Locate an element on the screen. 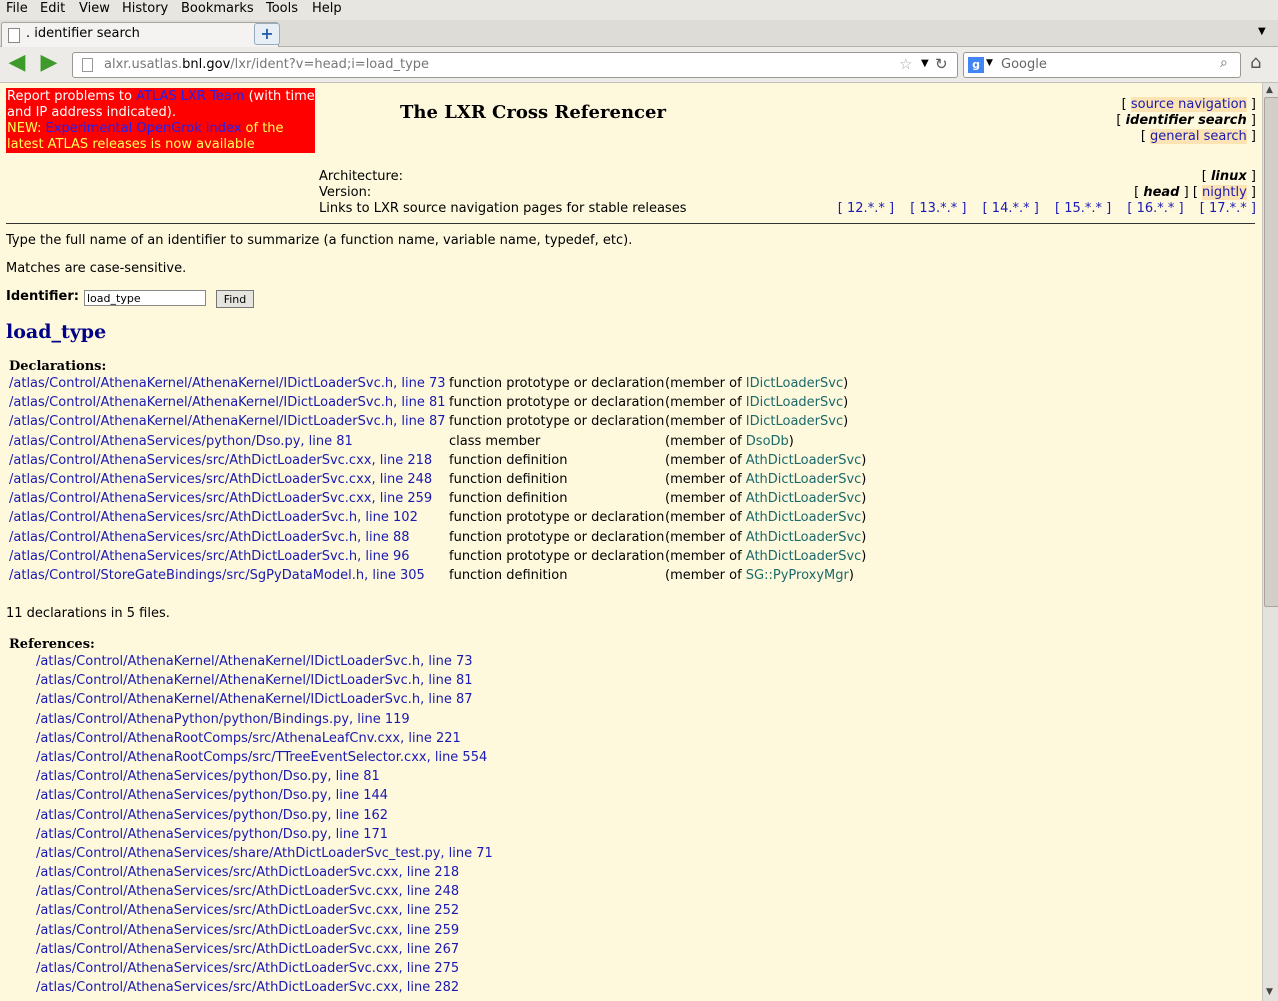  back-arrow-icon: ◀ is located at coordinates (17, 63).